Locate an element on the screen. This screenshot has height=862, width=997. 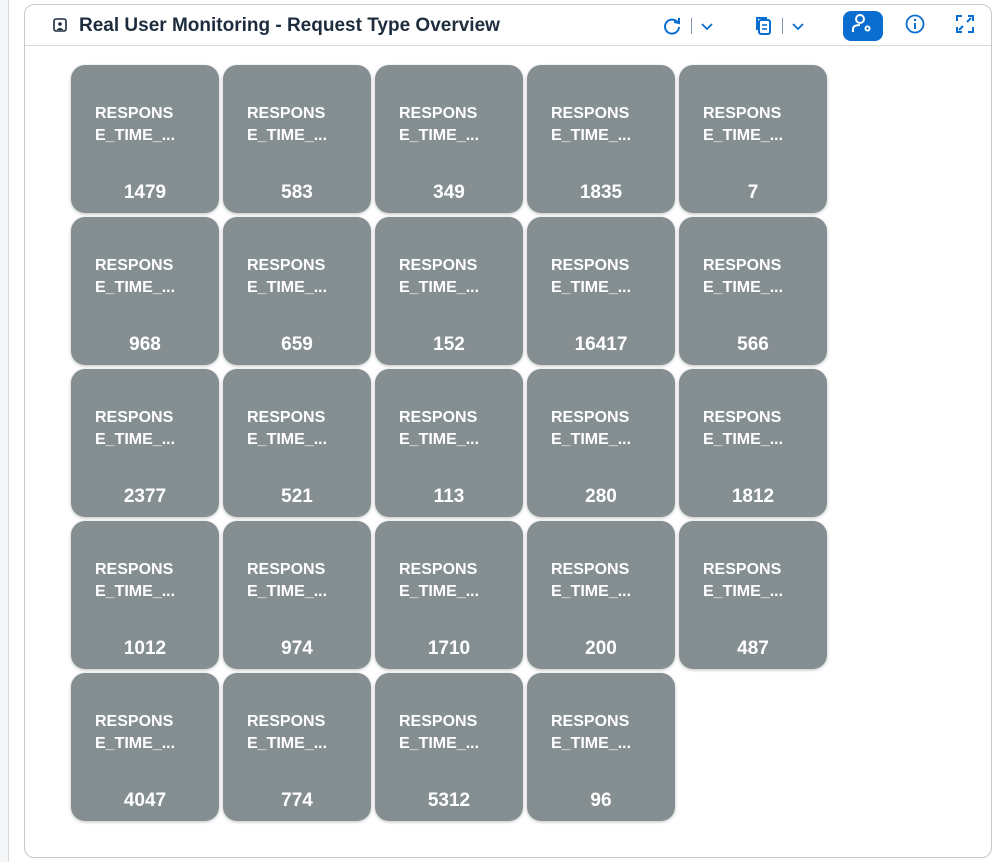
kpi-tile: RESPONS E_TIME_... 152 is located at coordinates (449, 291).